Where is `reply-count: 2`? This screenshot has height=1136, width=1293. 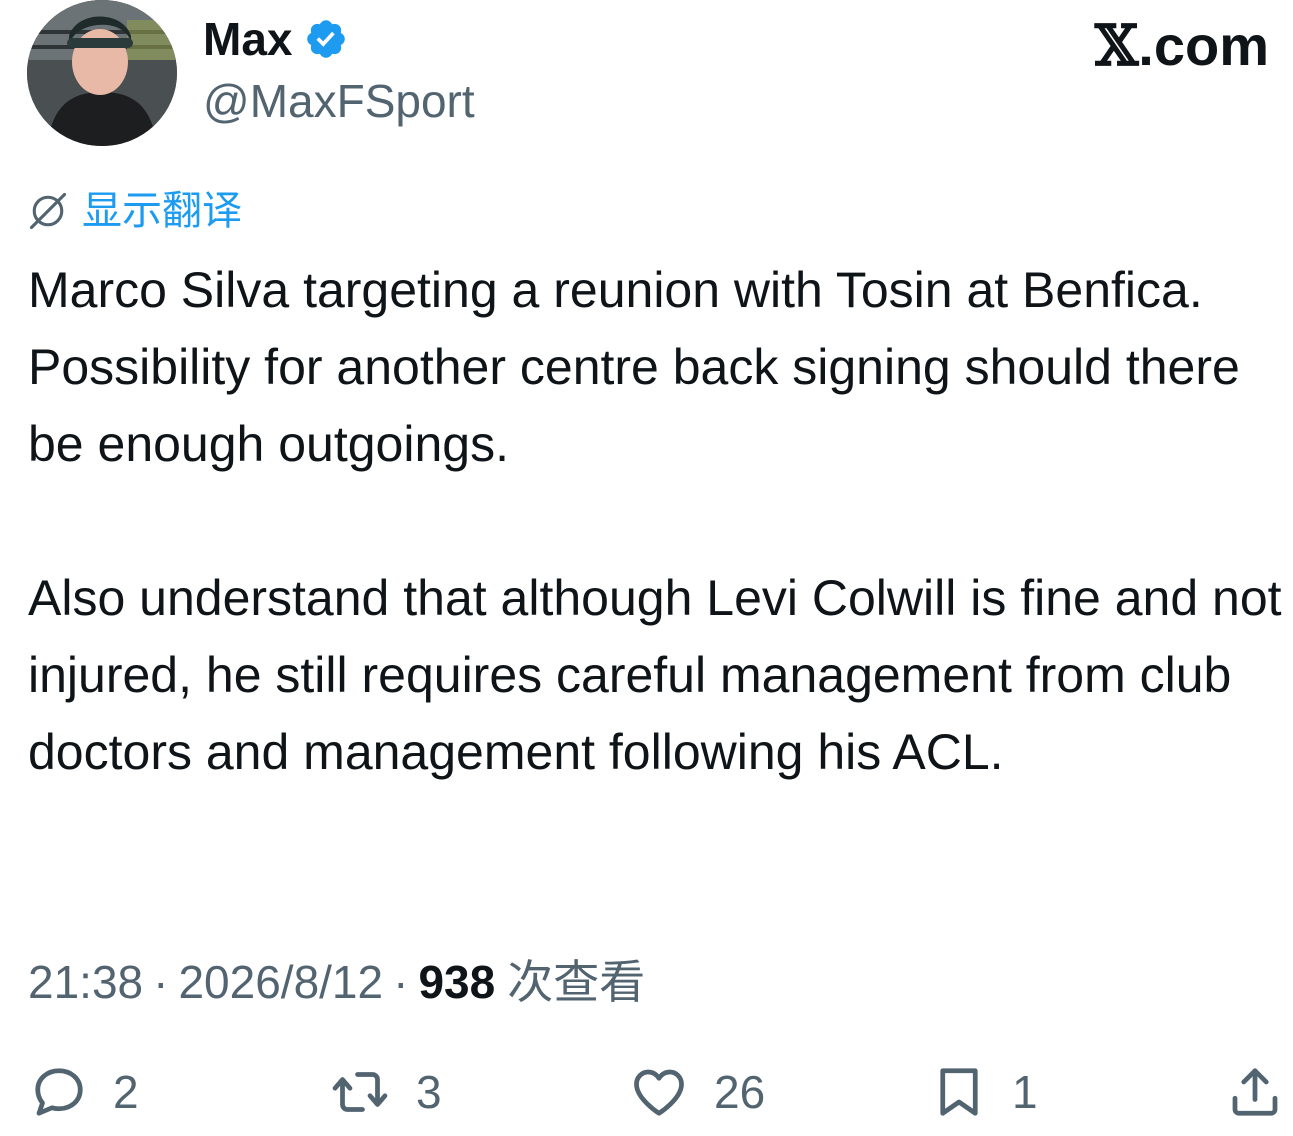
reply-count: 2 is located at coordinates (126, 1092).